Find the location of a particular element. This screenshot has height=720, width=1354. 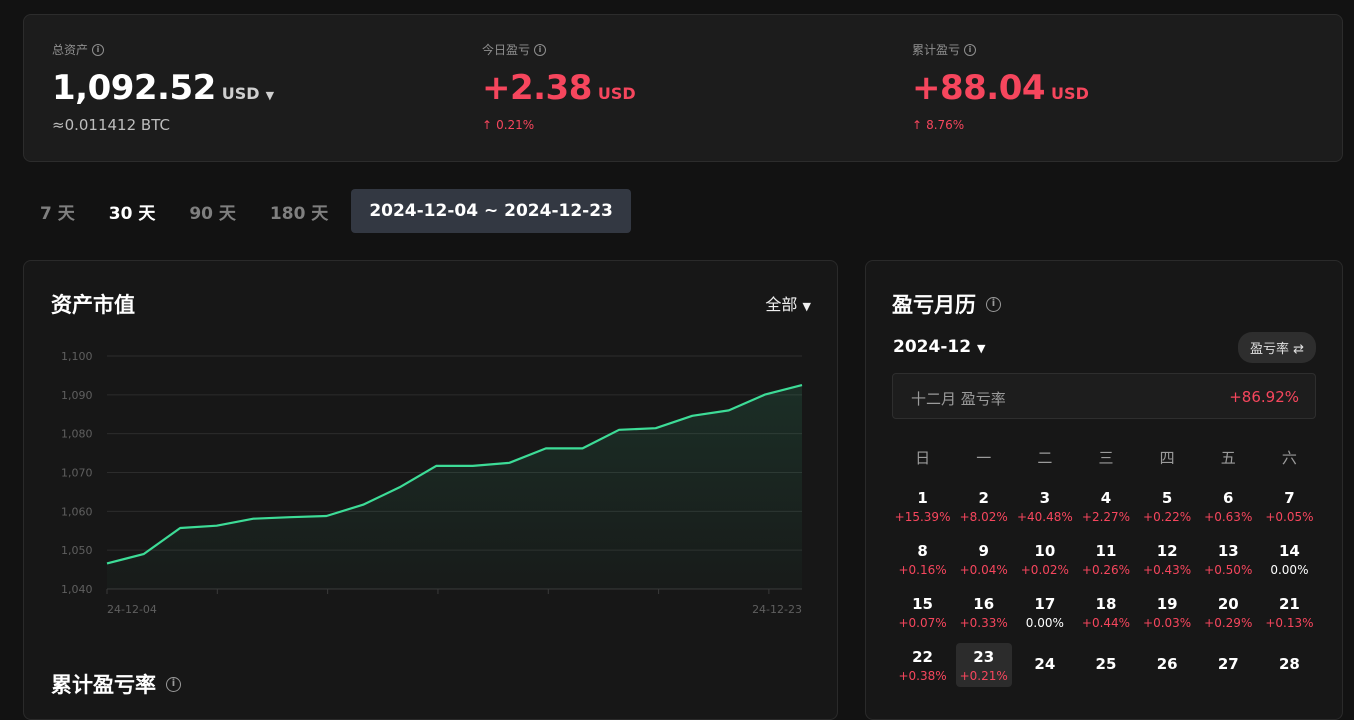

calendar-day: 6 +0.63% is located at coordinates (1228, 512).